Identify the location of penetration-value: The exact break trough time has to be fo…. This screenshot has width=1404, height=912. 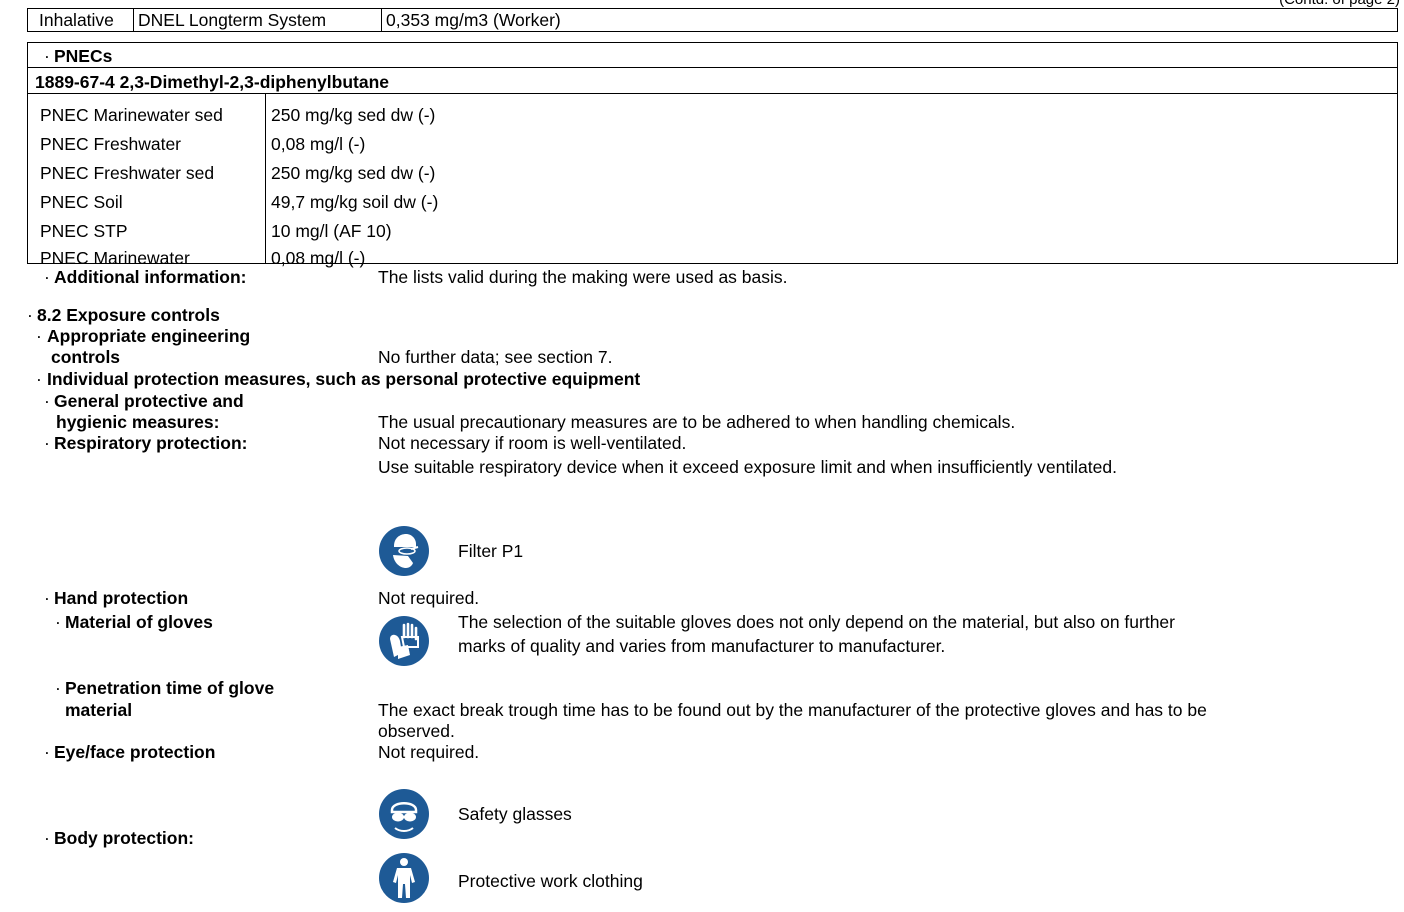
(792, 710).